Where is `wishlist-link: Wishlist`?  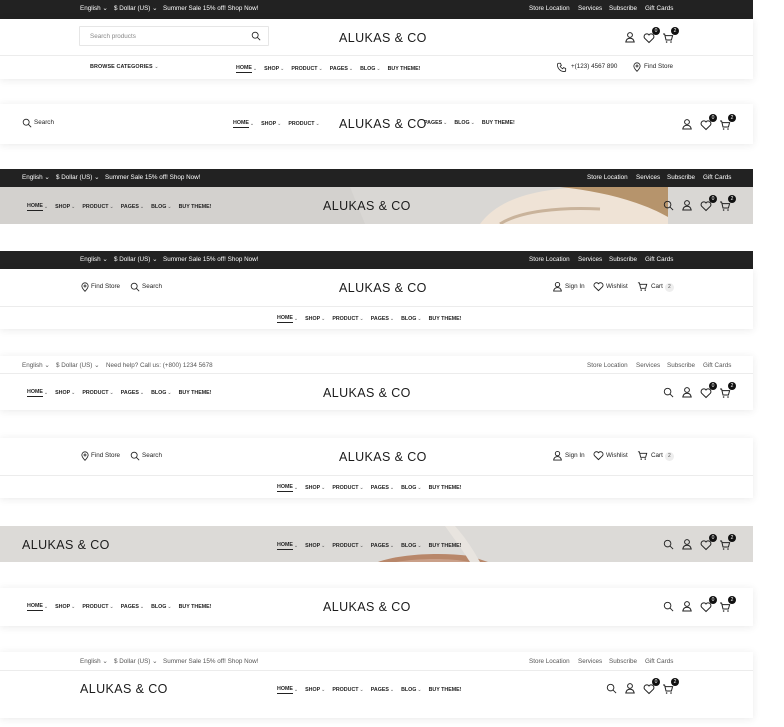 wishlist-link: Wishlist is located at coordinates (617, 455).